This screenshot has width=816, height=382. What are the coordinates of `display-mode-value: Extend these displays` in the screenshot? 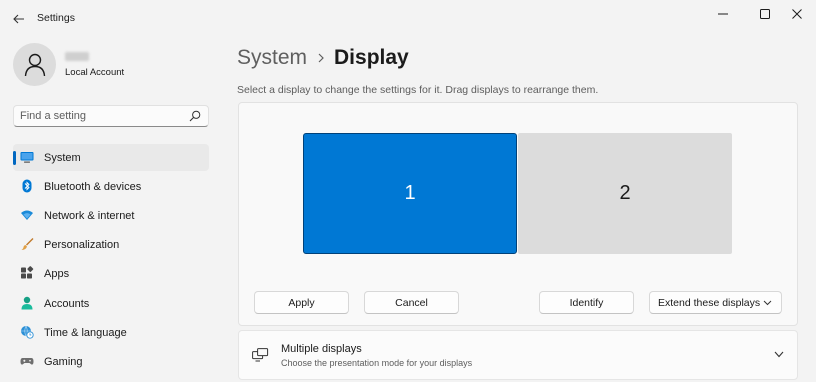 It's located at (709, 302).